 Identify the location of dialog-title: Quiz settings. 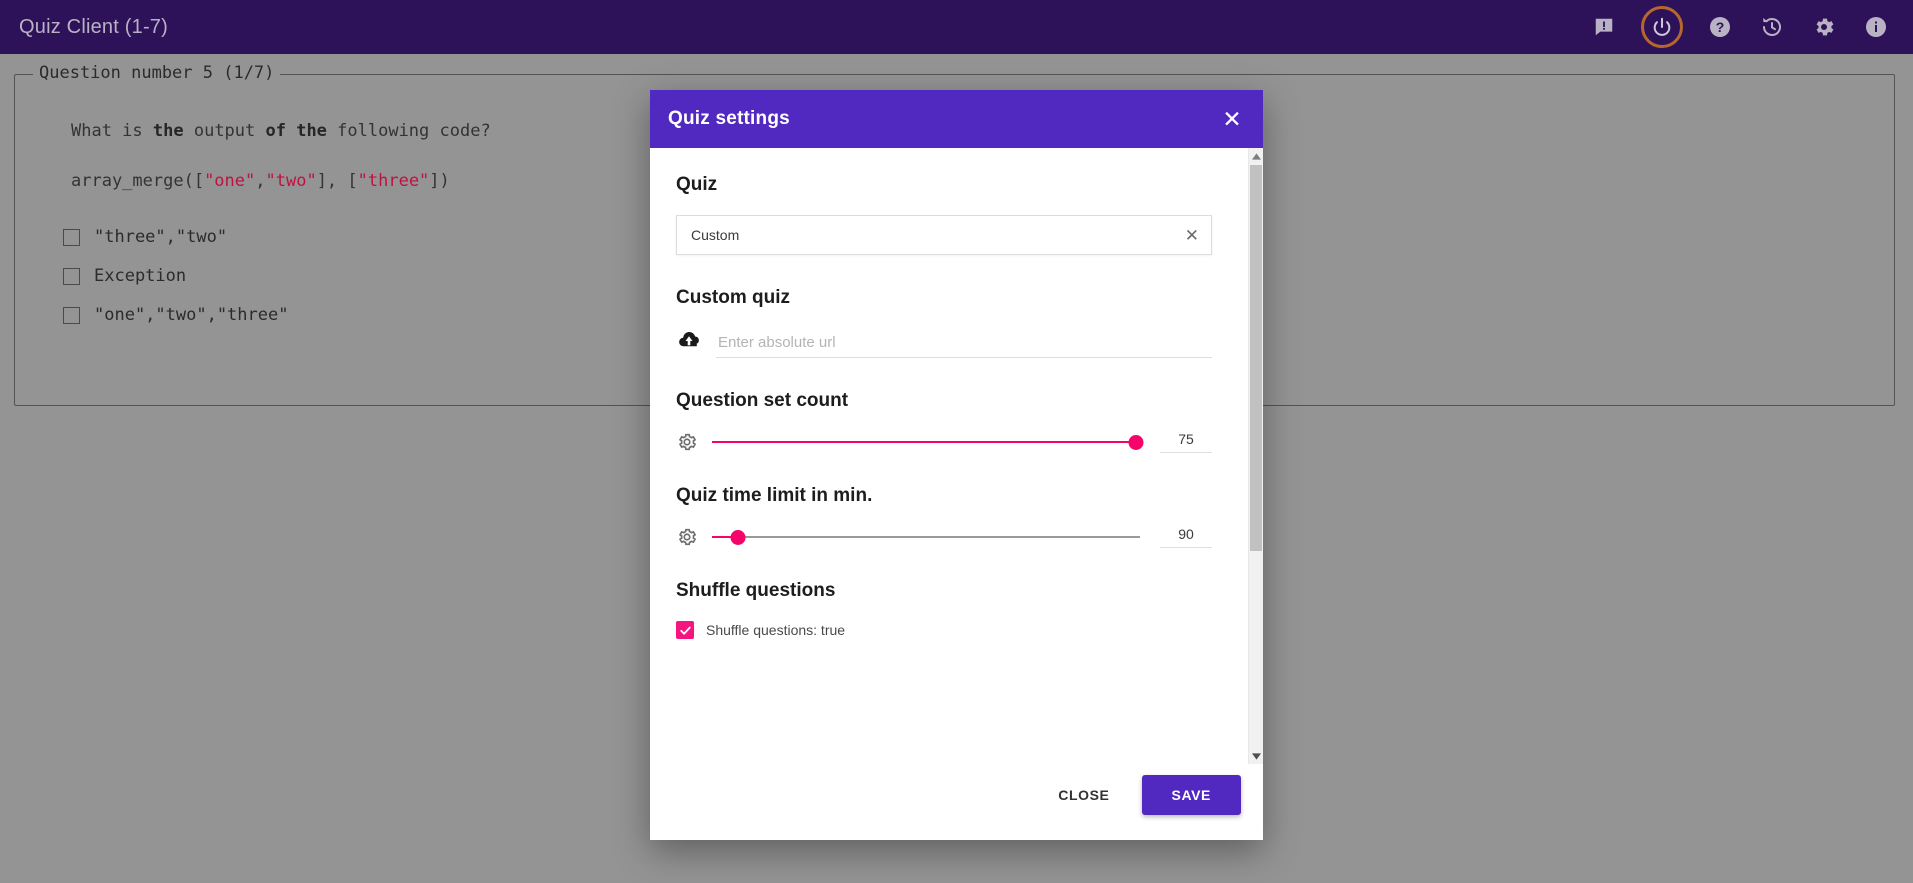
(729, 118).